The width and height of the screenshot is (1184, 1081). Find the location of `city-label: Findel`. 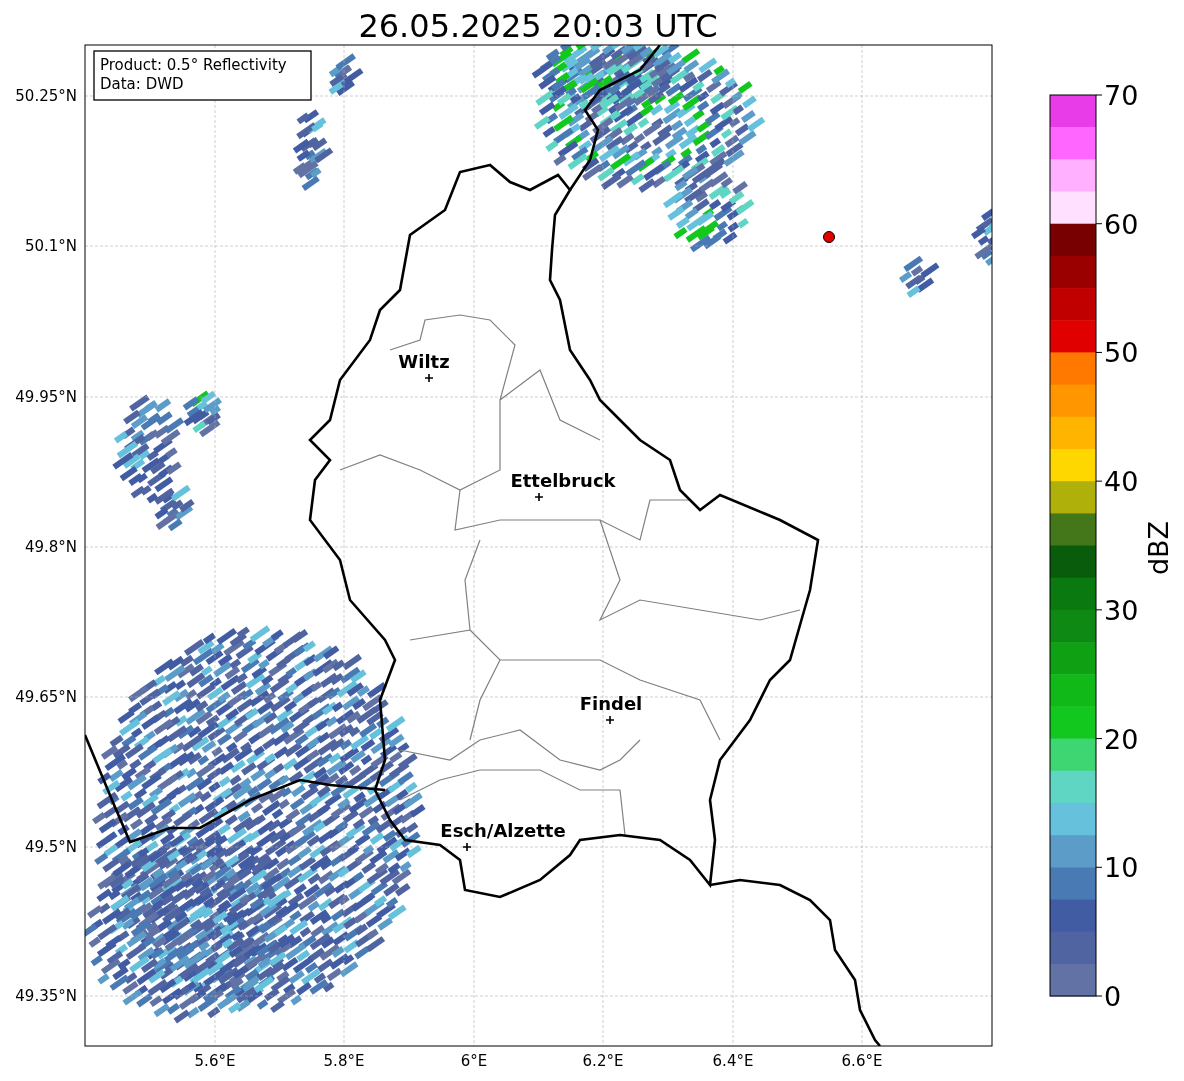

city-label: Findel is located at coordinates (611, 703).